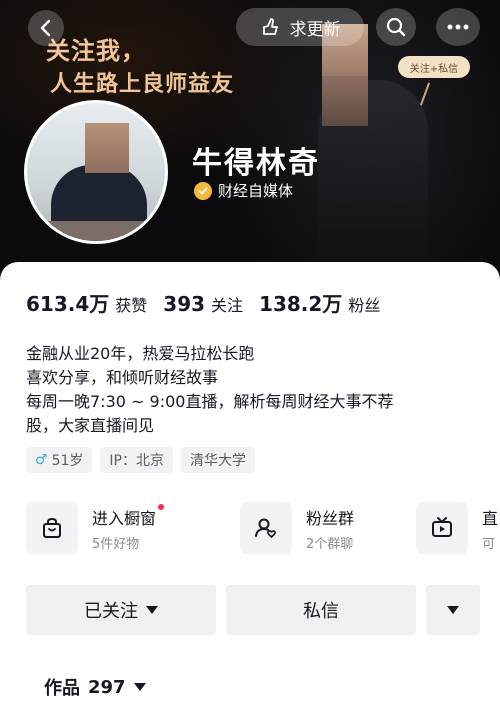  I want to click on likes-label: 获赞, so click(131, 305).